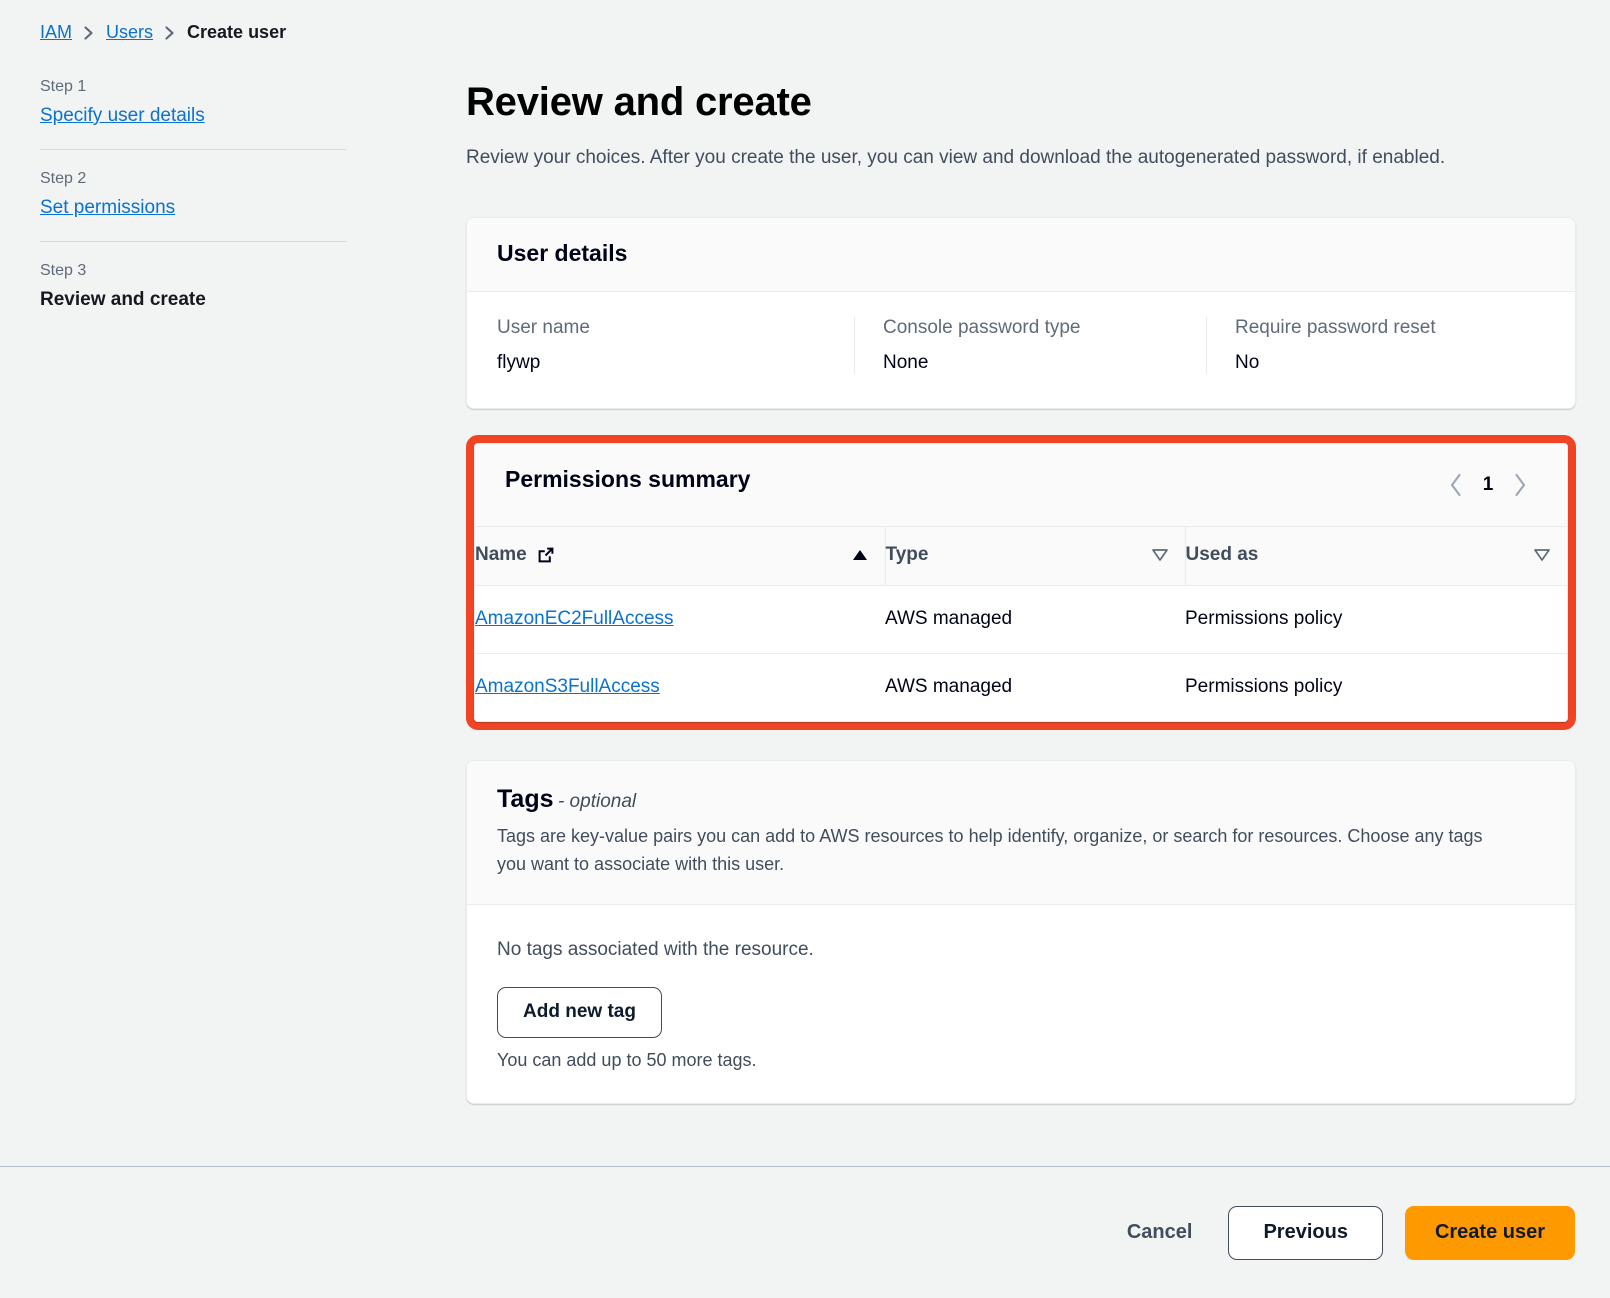 The height and width of the screenshot is (1298, 1610). I want to click on sidebar-step-1: Step 1 Specify user details, so click(193, 102).